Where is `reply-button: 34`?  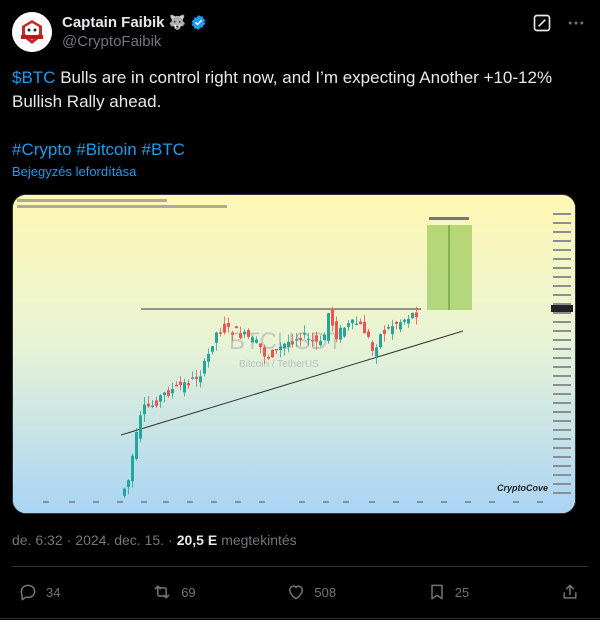
reply-button: 34 is located at coordinates (39, 592).